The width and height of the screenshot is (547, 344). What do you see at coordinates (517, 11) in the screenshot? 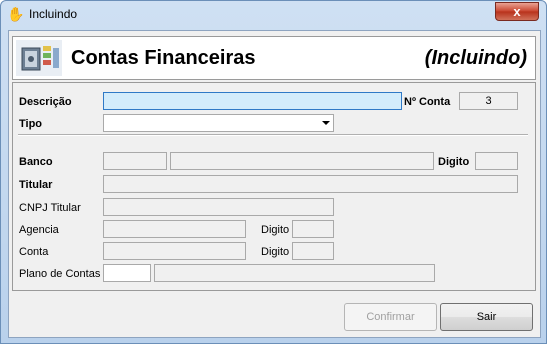
I see `close-button: x` at bounding box center [517, 11].